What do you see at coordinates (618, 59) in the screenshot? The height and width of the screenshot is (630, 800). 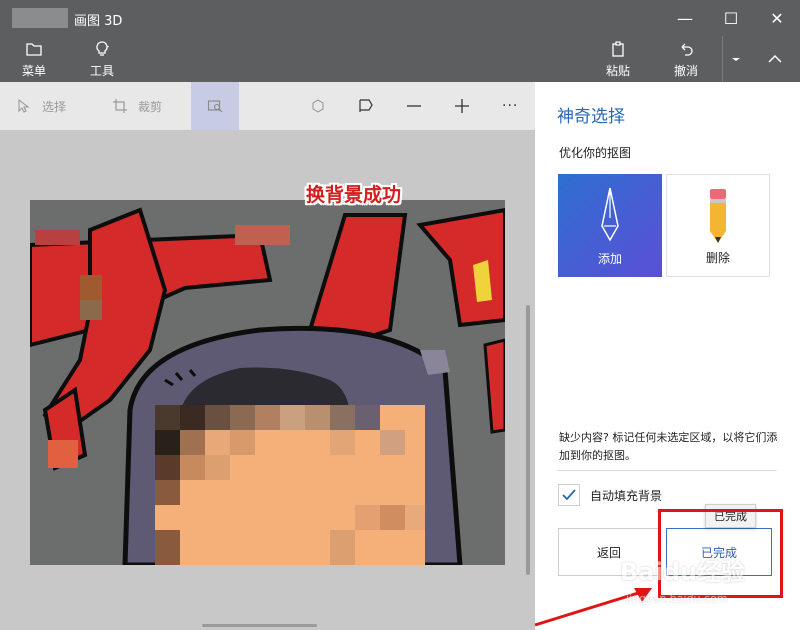 I see `paste-button: 粘贴` at bounding box center [618, 59].